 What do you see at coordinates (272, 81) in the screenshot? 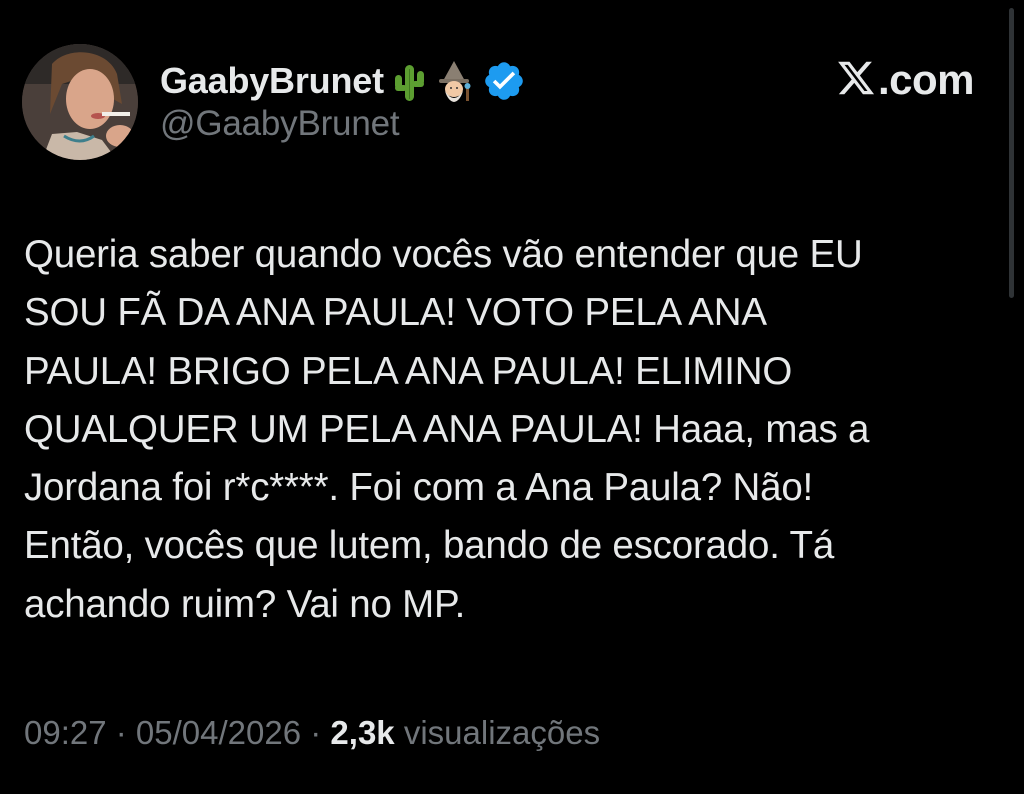
I see `display-name: GaabyBrunet` at bounding box center [272, 81].